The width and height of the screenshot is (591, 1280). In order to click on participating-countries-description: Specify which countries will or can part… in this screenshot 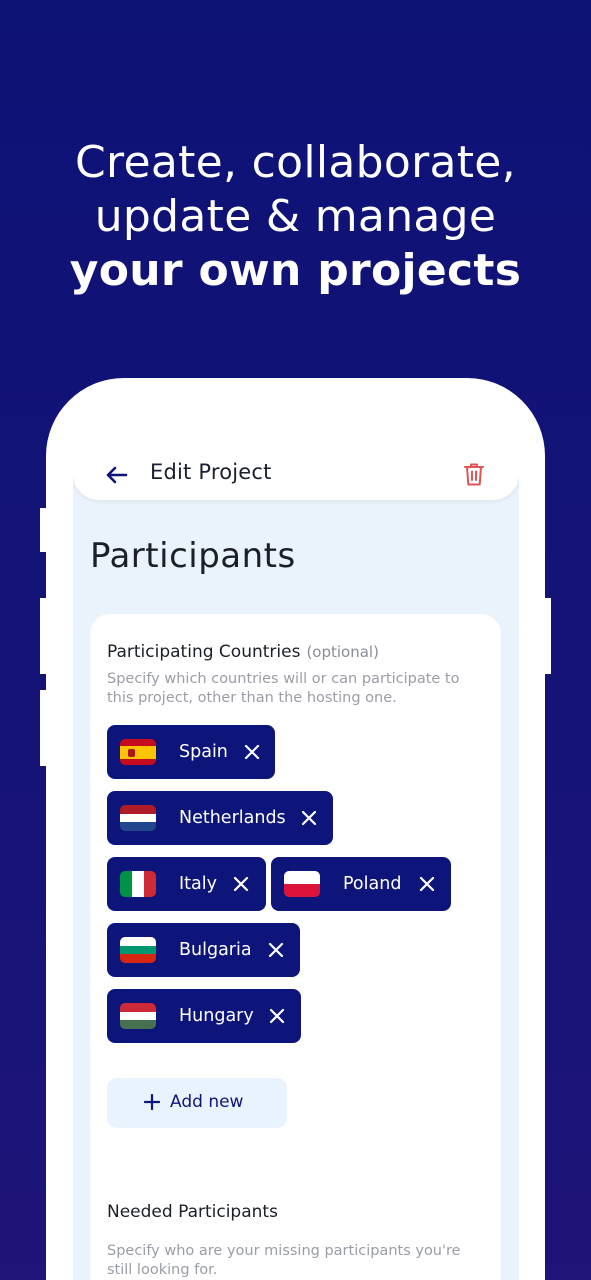, I will do `click(283, 688)`.